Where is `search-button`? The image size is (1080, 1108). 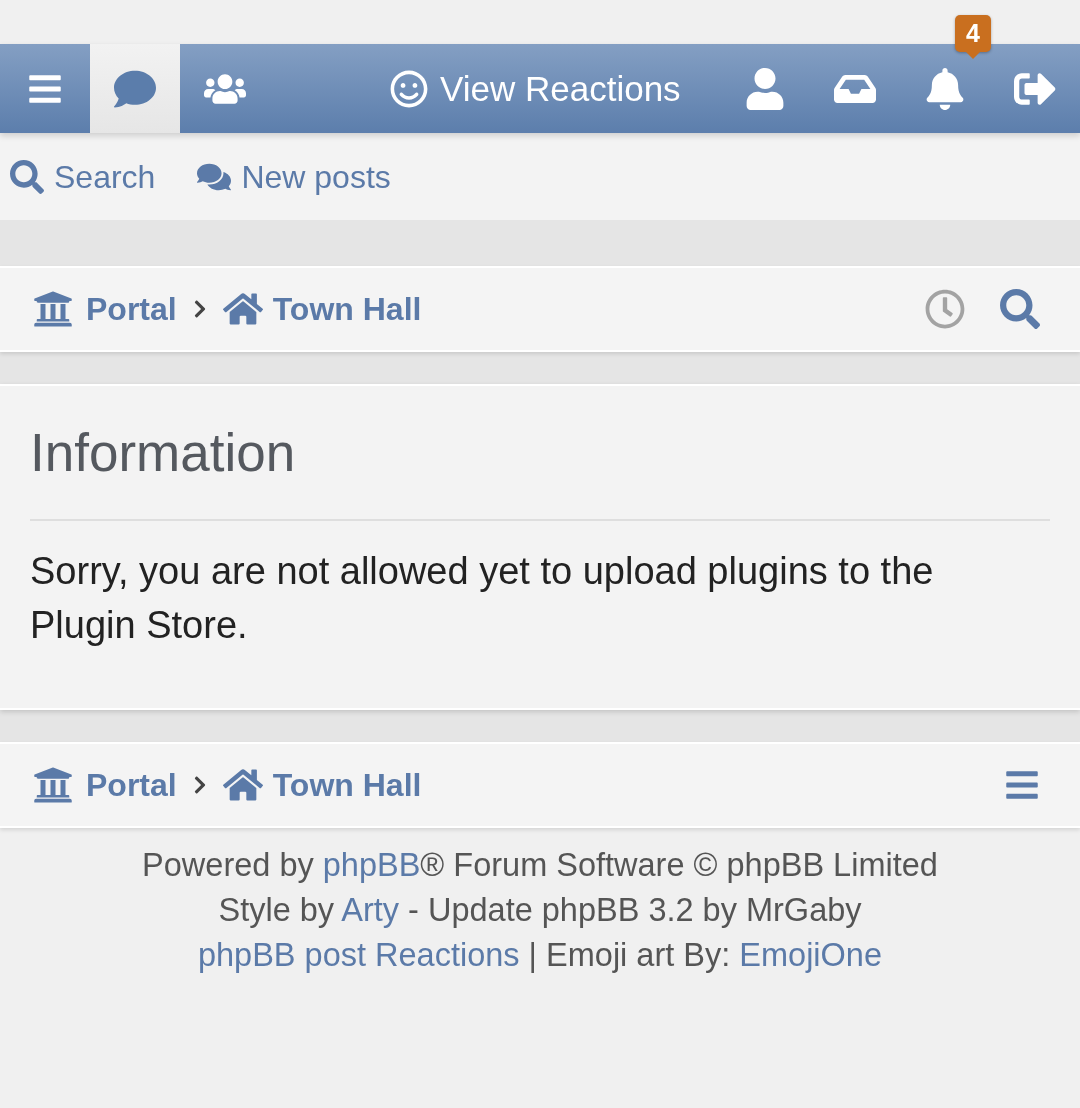
search-button is located at coordinates (1020, 309).